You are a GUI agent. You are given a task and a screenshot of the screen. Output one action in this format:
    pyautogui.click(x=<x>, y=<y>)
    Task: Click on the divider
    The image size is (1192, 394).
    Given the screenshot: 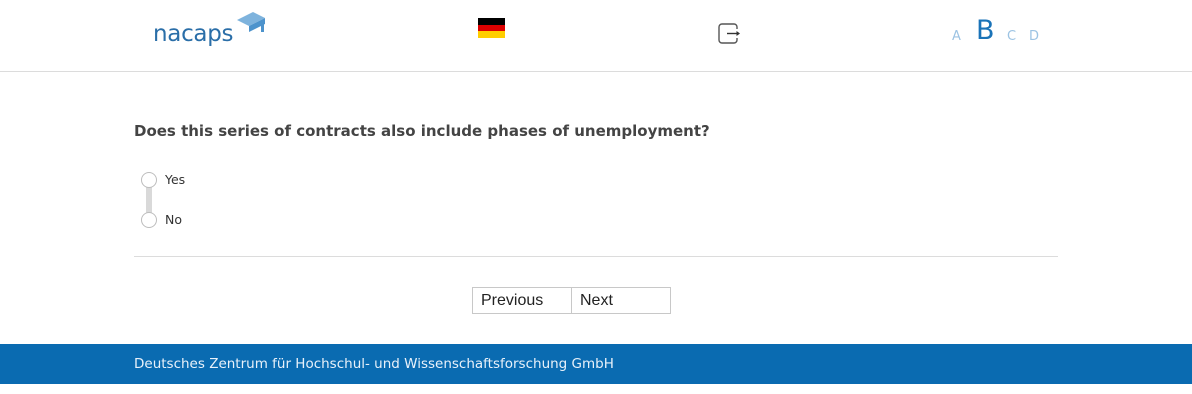 What is the action you would take?
    pyautogui.click(x=596, y=256)
    